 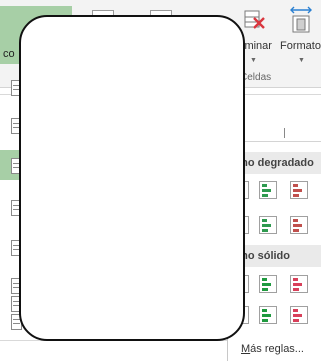 I want to click on conditional-format-label: co, so click(x=9, y=54).